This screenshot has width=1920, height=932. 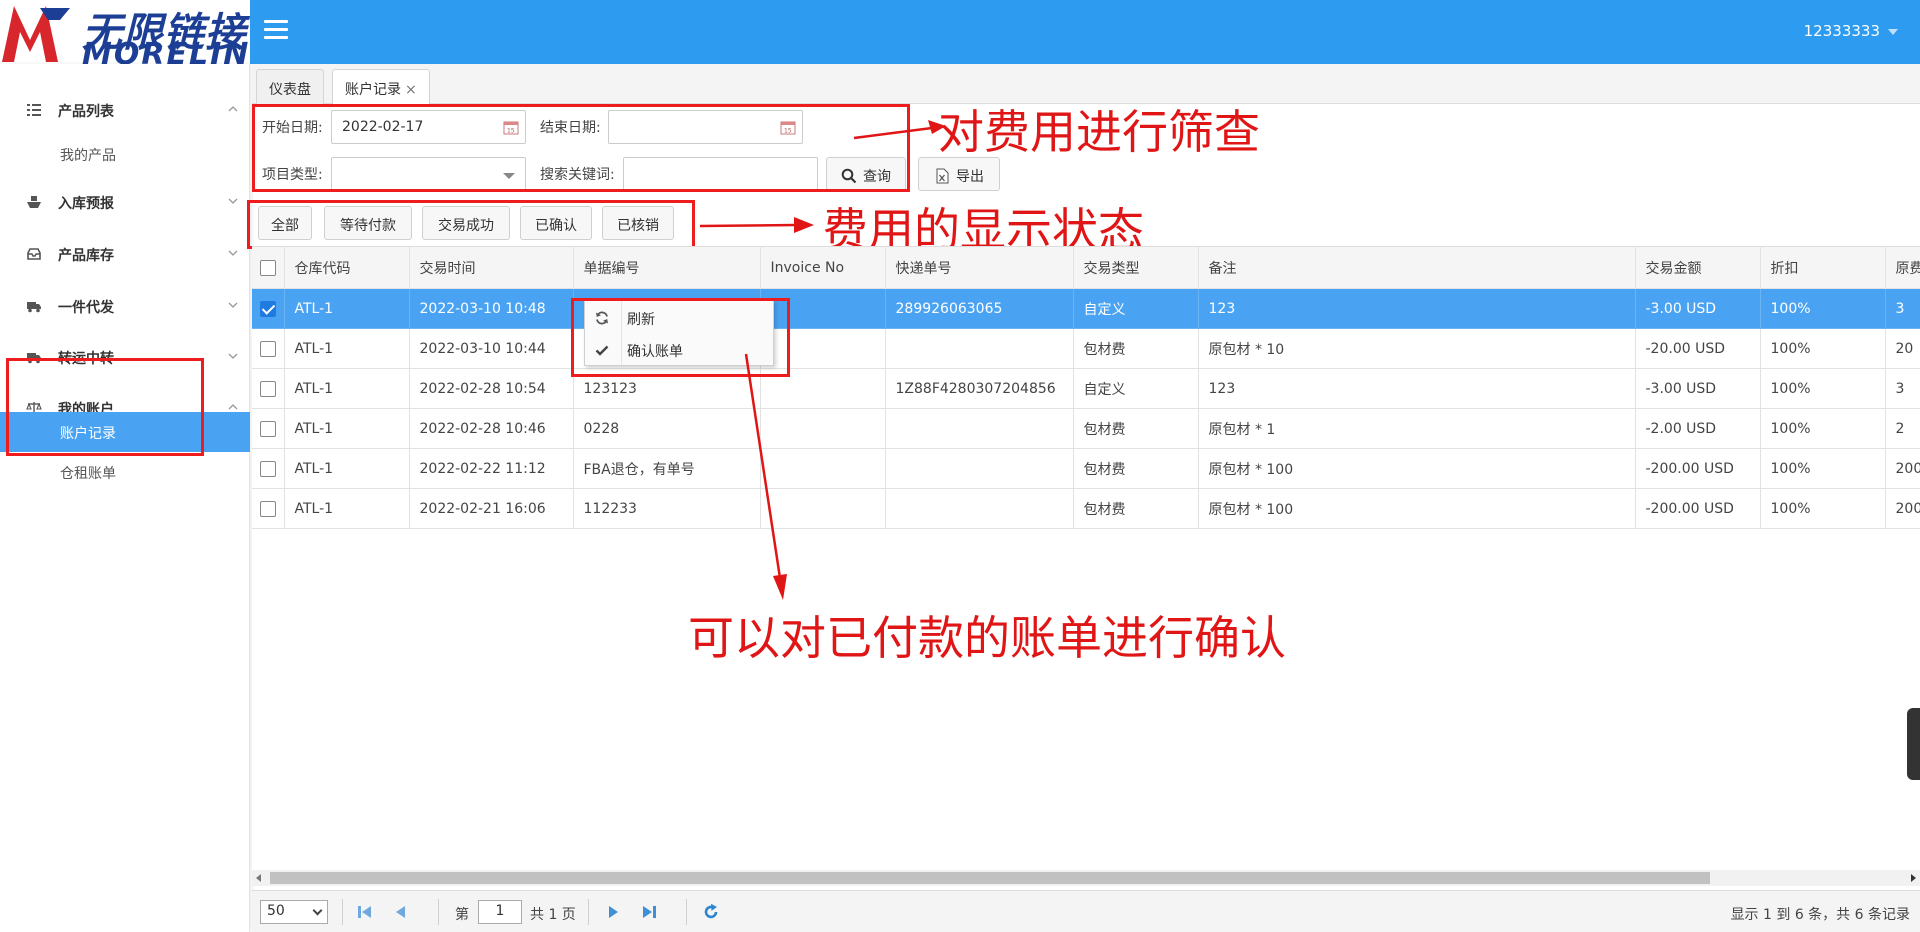 I want to click on user-name: 12333333, so click(x=1841, y=31).